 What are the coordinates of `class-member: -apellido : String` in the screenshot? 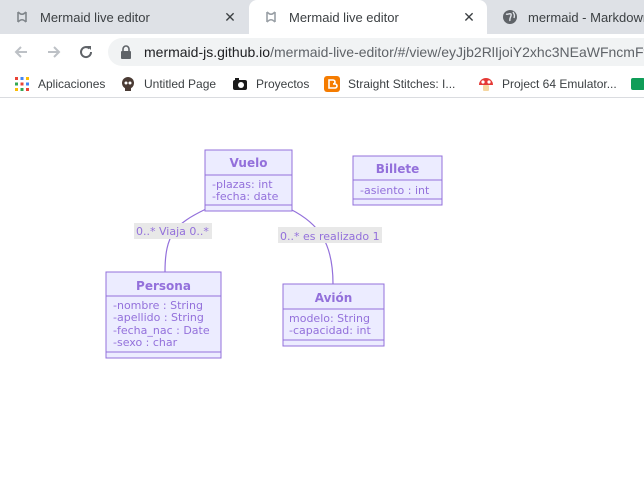 It's located at (158, 317).